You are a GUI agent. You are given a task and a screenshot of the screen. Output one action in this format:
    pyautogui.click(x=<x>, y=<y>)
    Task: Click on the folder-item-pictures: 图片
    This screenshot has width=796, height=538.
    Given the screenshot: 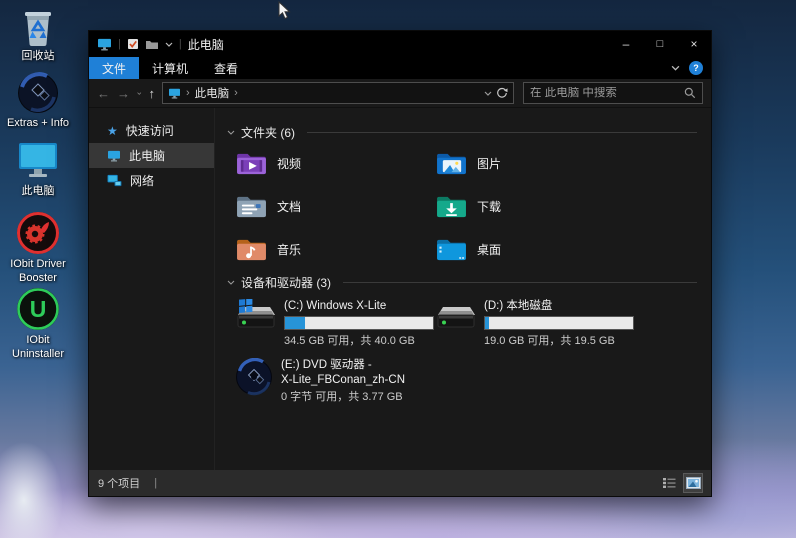 What is the action you would take?
    pyautogui.click(x=535, y=163)
    